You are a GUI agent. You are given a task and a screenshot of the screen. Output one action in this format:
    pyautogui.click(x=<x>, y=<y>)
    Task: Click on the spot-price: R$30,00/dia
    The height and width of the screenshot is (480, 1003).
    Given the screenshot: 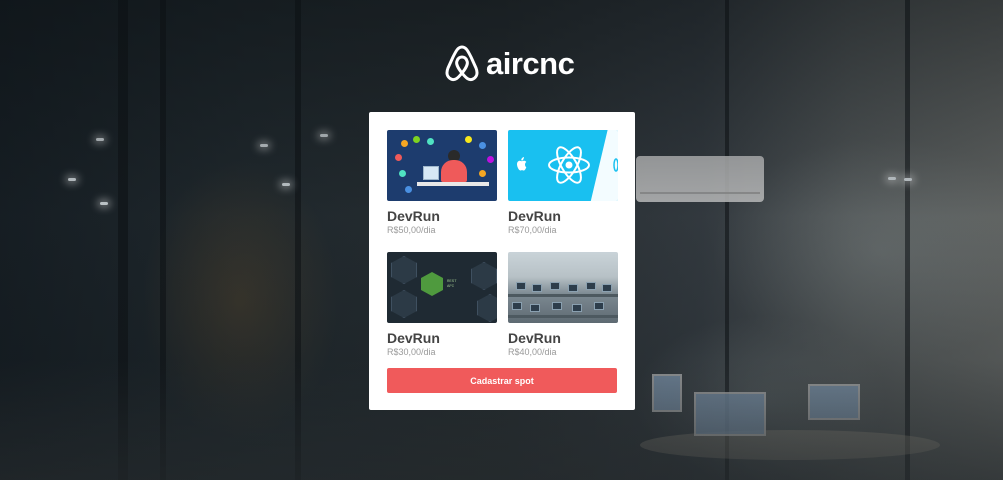 What is the action you would take?
    pyautogui.click(x=411, y=352)
    